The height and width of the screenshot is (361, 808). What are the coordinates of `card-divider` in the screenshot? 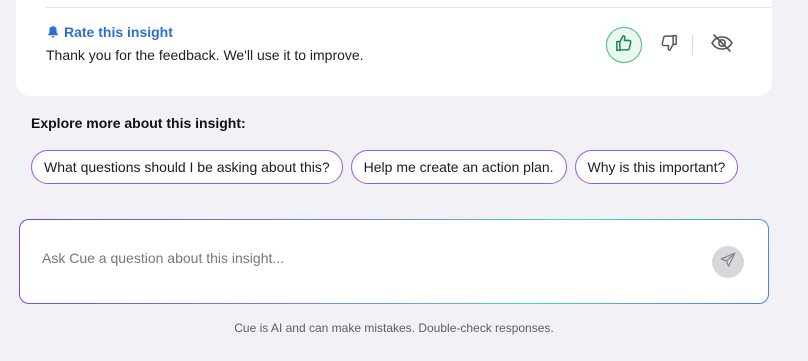 It's located at (408, 7).